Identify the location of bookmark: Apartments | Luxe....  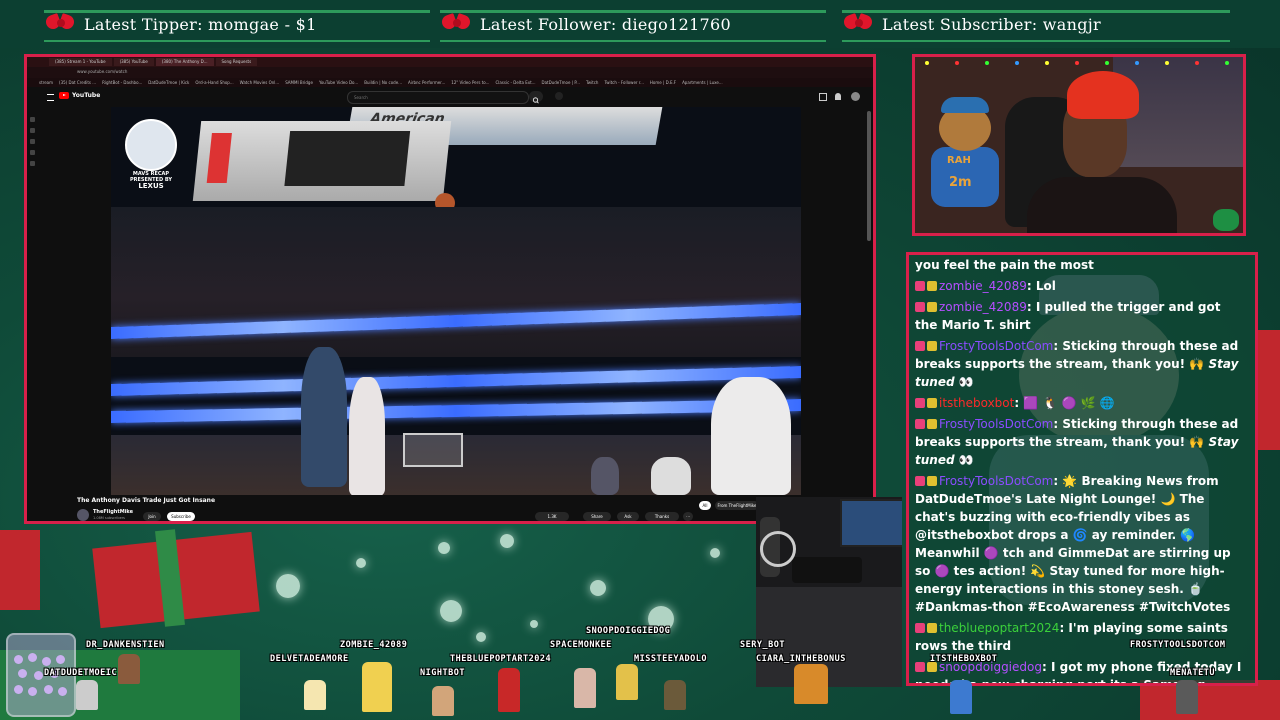
(702, 82).